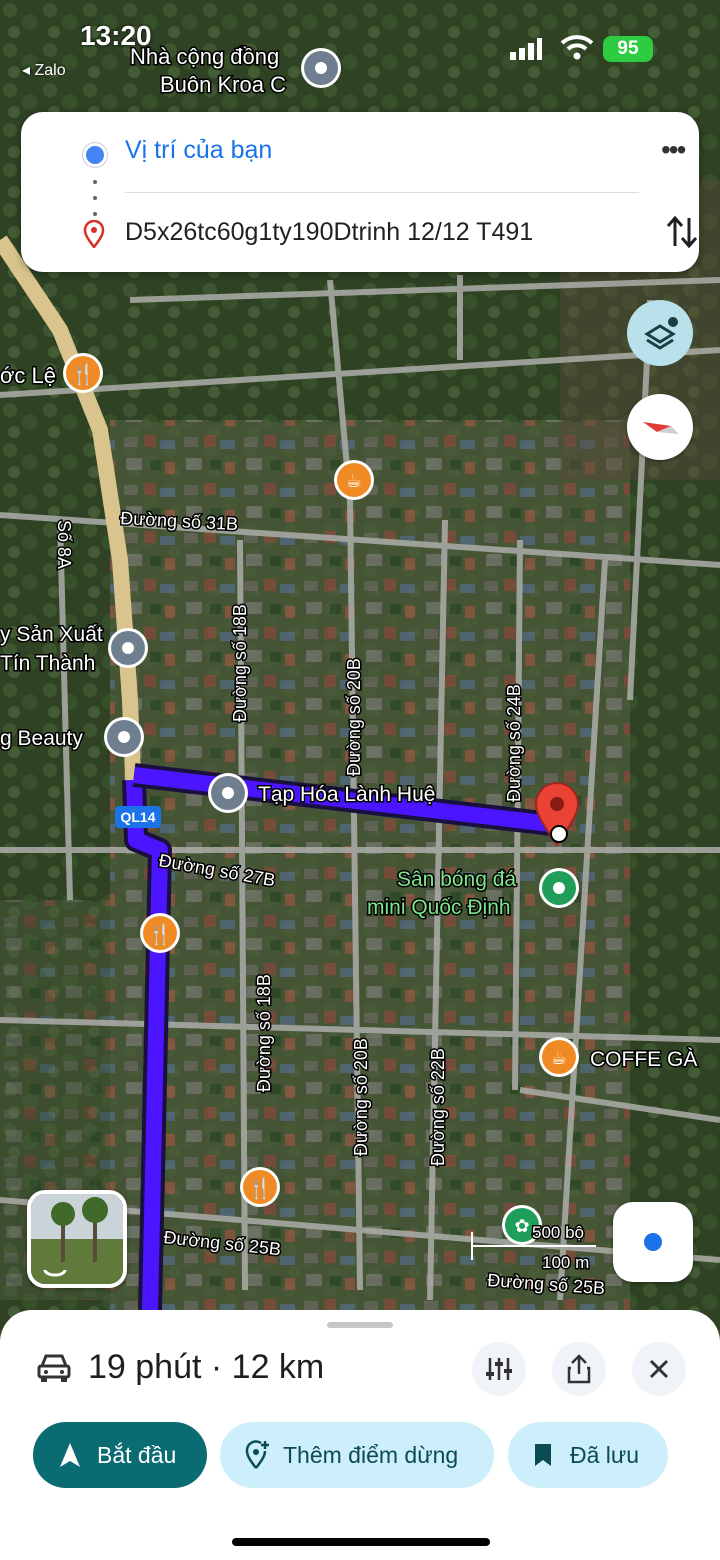  I want to click on swap-icon, so click(682, 232).